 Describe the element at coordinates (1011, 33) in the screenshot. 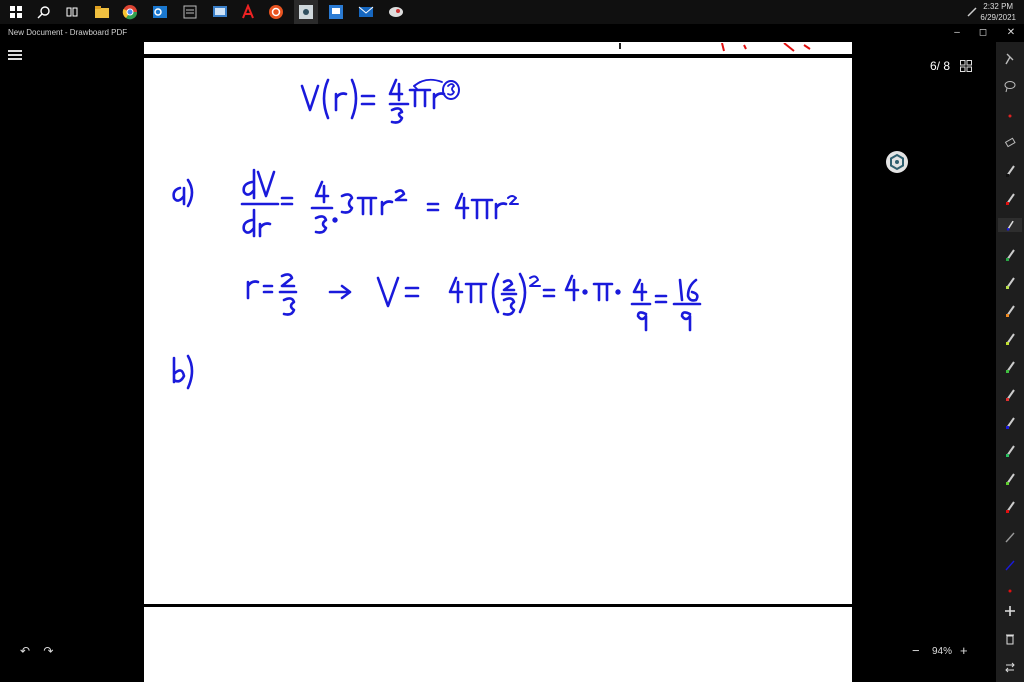

I see `close-button: ✕` at that location.